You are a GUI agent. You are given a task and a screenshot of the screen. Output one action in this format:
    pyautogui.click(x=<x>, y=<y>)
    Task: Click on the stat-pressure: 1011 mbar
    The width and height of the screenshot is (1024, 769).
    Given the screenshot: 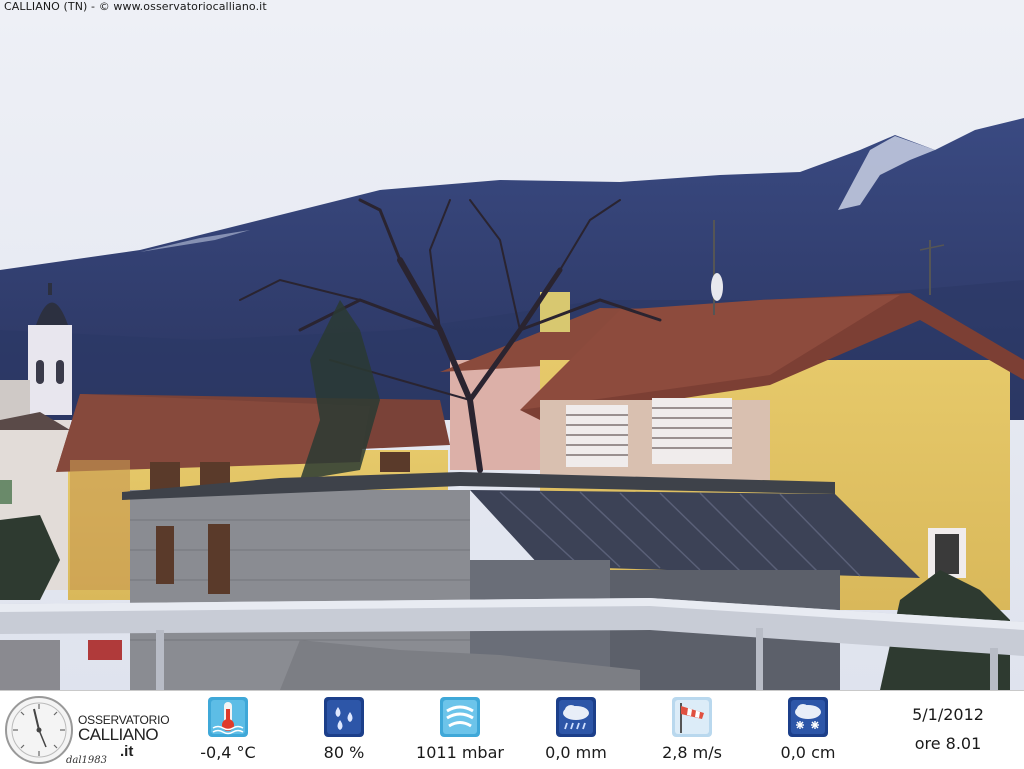 What is the action you would take?
    pyautogui.click(x=460, y=730)
    